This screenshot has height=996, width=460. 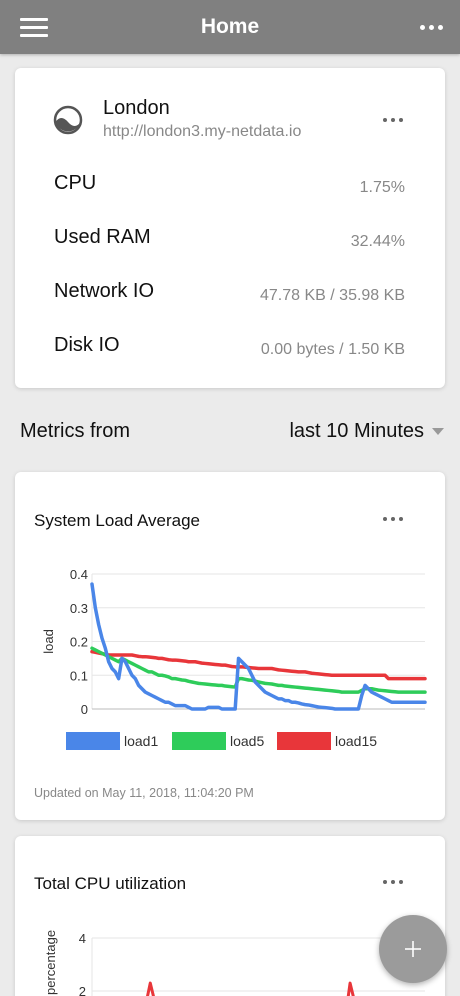 What do you see at coordinates (382, 187) in the screenshot?
I see `metric-value-cpu: 1.75%` at bounding box center [382, 187].